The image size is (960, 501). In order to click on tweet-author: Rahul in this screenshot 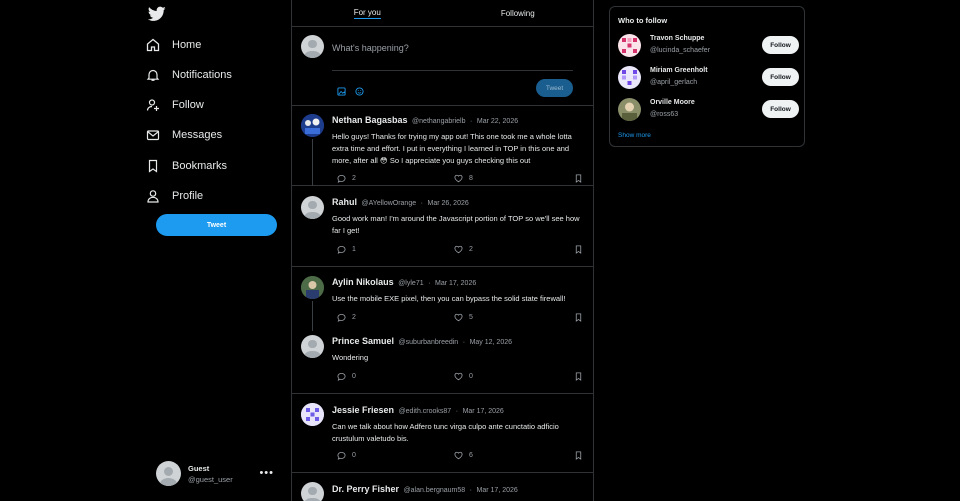, I will do `click(344, 202)`.